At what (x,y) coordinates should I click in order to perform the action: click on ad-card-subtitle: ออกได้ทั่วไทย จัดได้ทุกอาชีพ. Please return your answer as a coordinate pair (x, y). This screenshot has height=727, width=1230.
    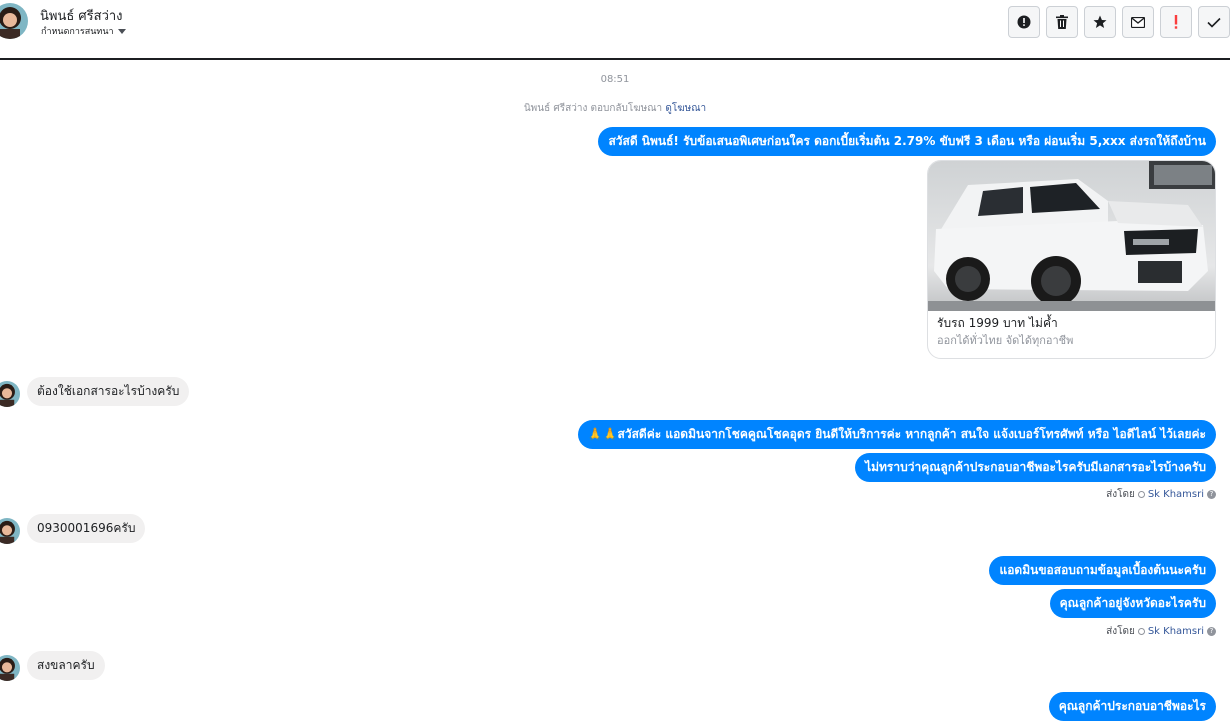
    Looking at the image, I should click on (1005, 340).